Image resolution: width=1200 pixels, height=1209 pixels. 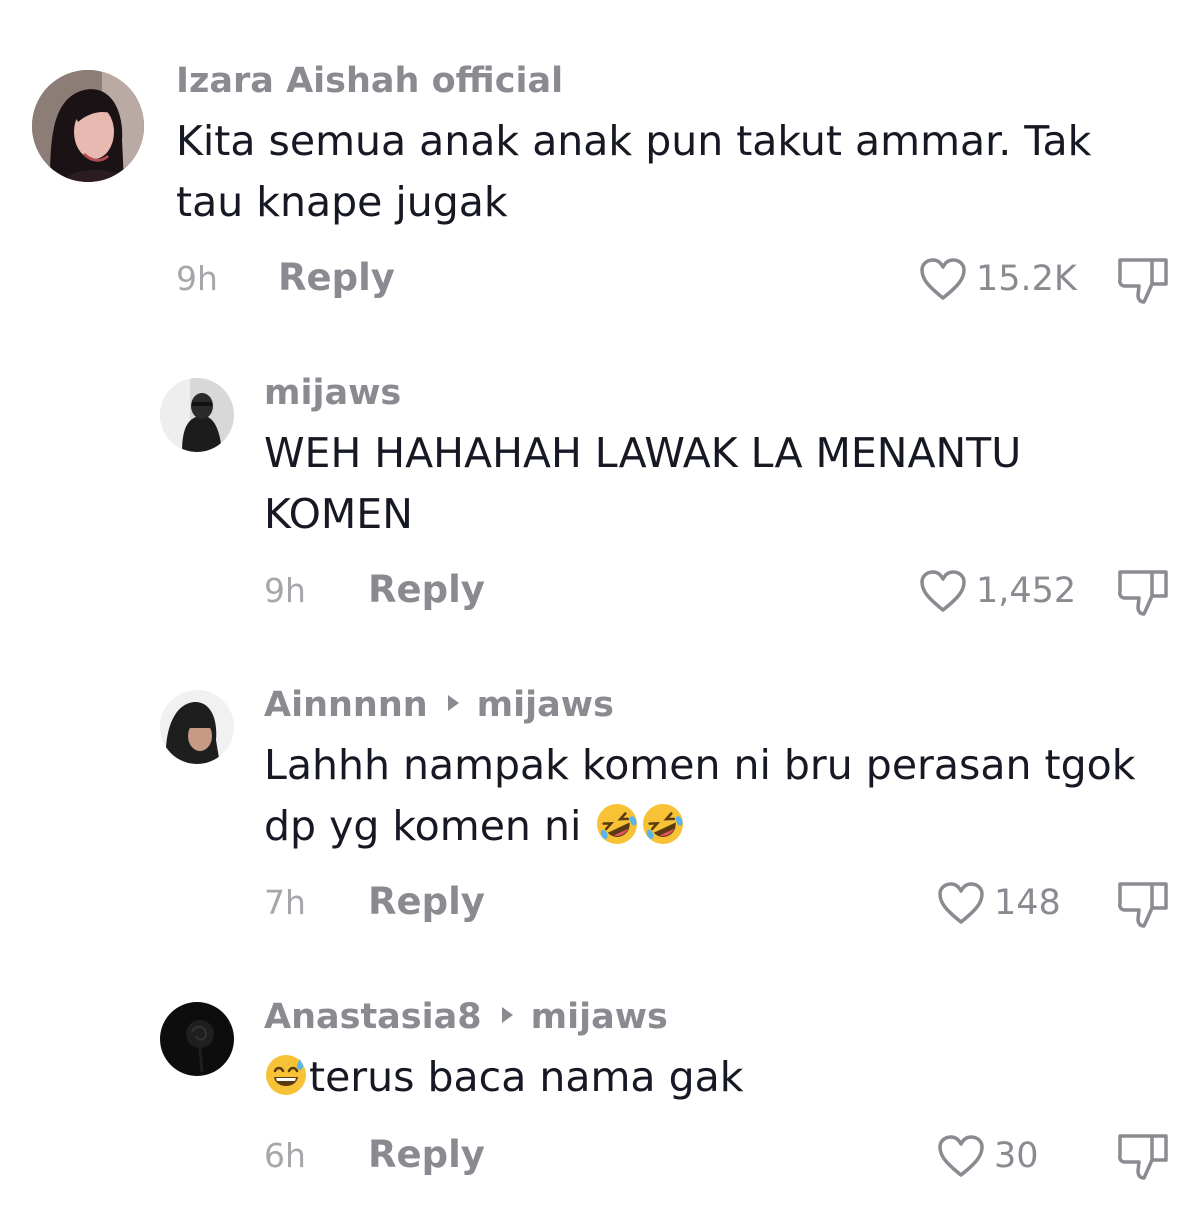 I want to click on avatar-hijab-woman-image, so click(x=197, y=727).